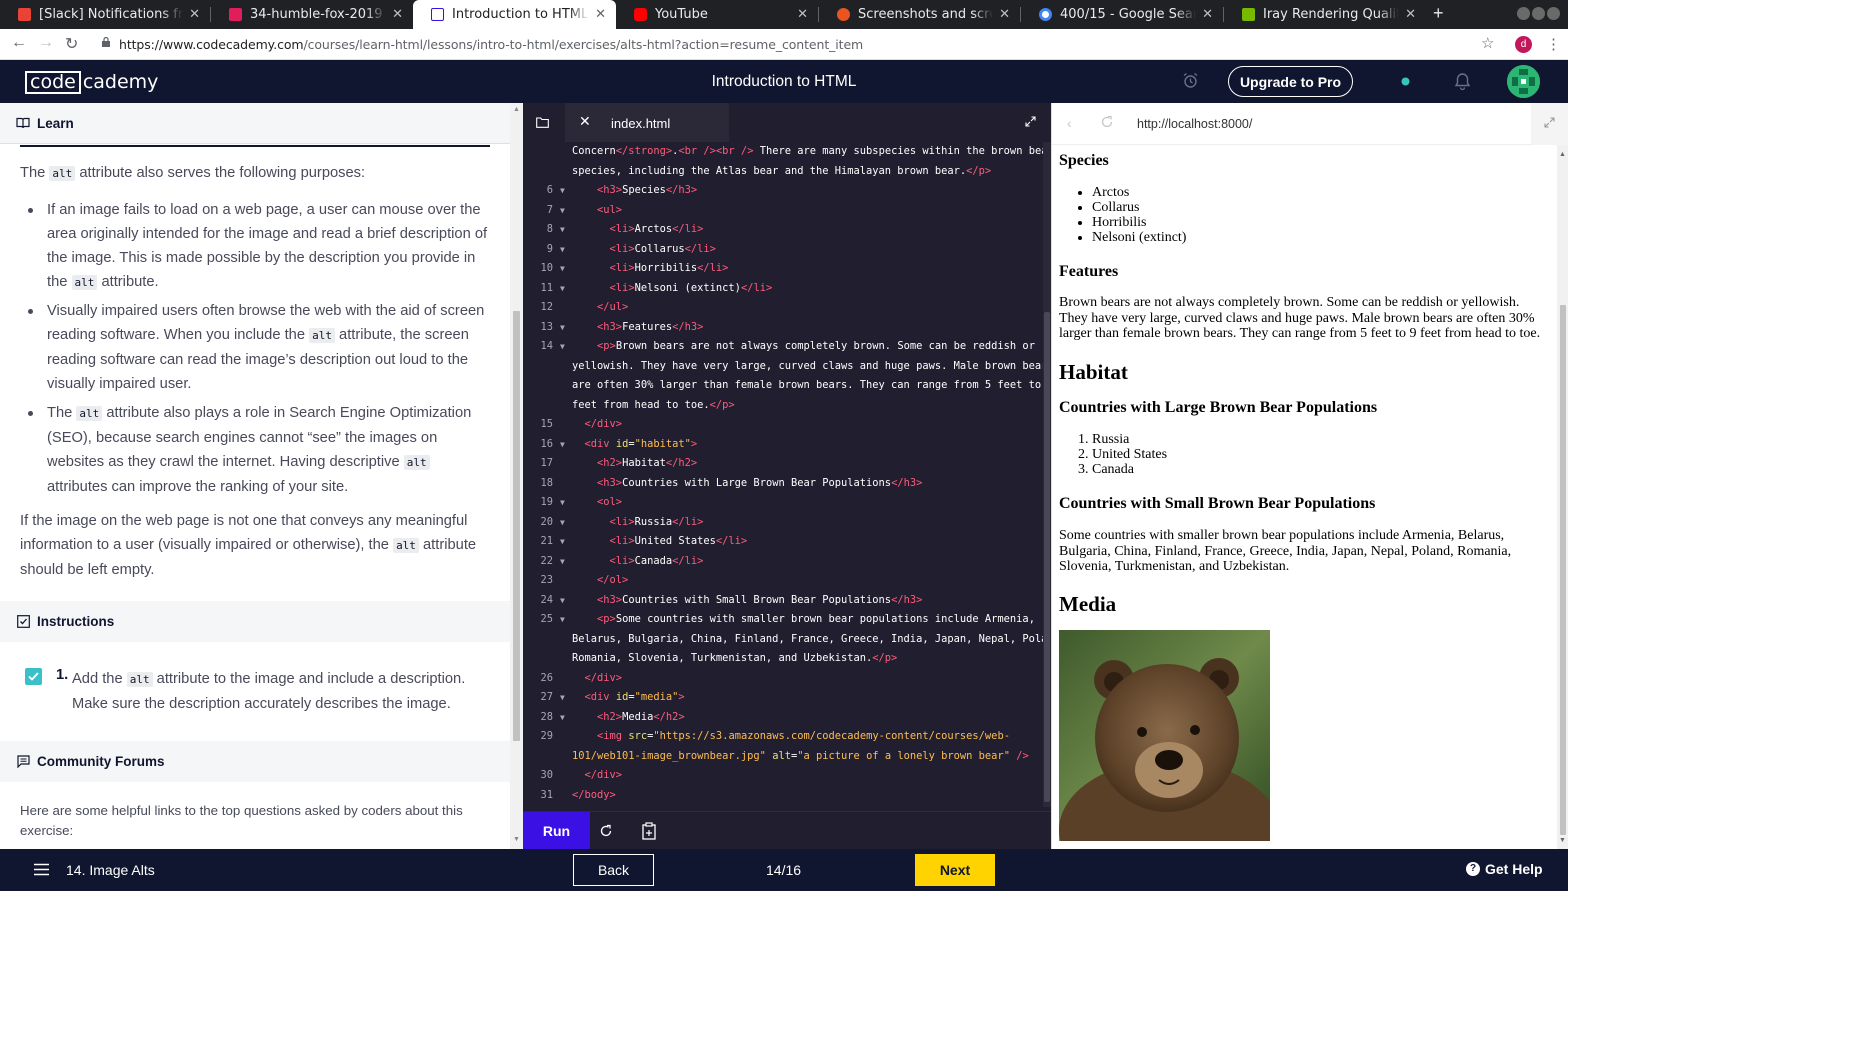  I want to click on code-line: 27 ▼ <div id="media">, so click(783, 698).